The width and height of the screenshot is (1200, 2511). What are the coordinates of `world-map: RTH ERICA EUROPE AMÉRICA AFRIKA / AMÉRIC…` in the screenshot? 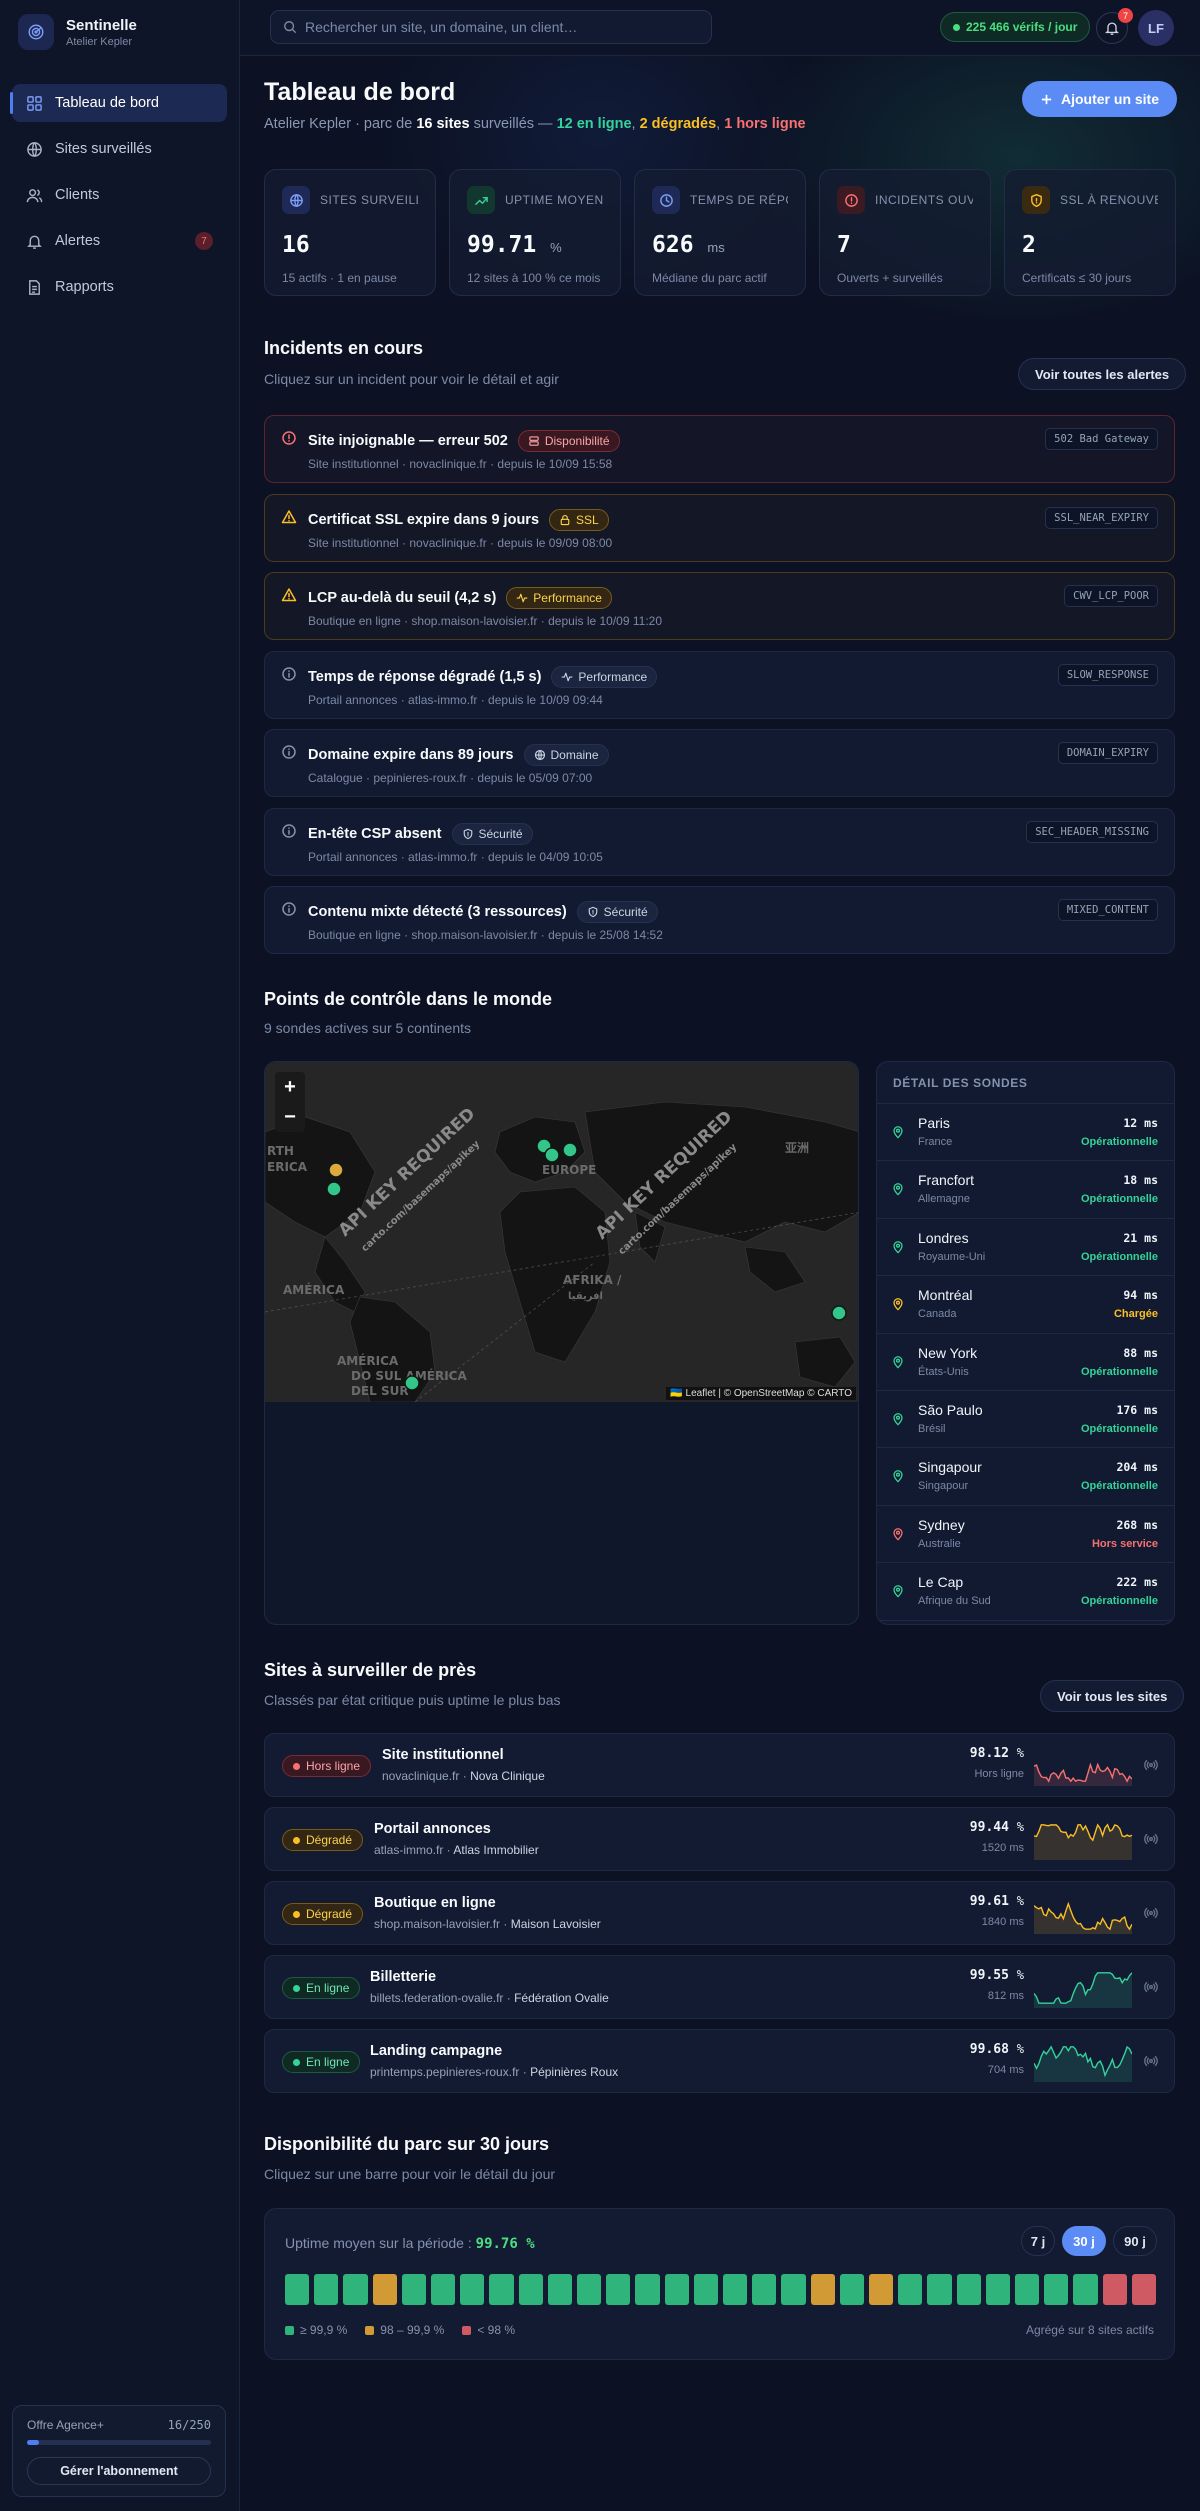 It's located at (561, 1232).